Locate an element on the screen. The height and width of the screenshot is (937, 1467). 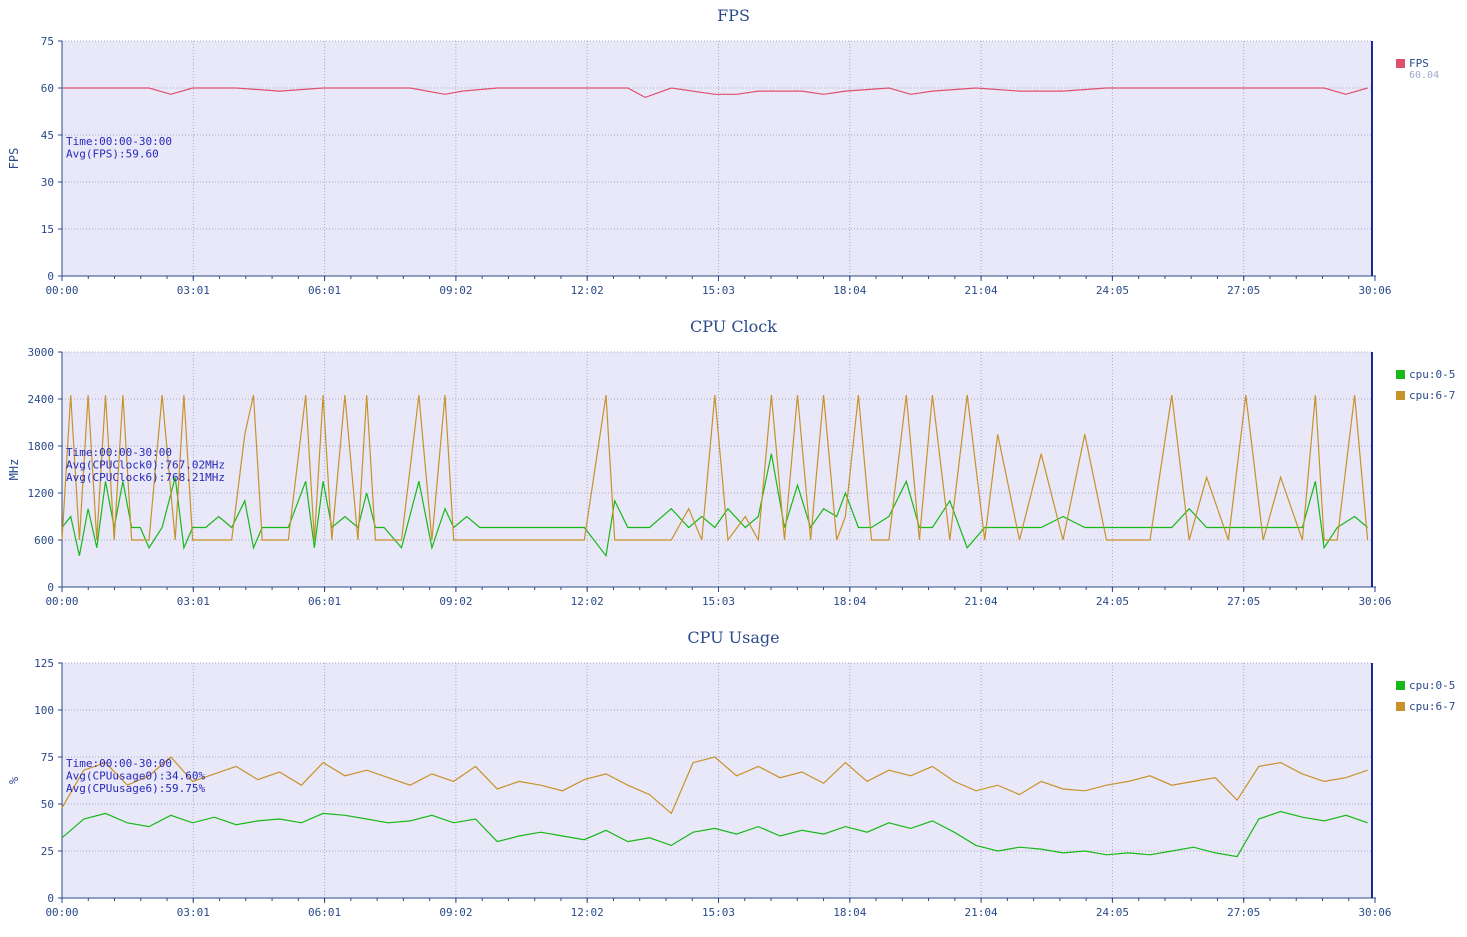
y-tick-label: 60 is located at coordinates (47, 88).